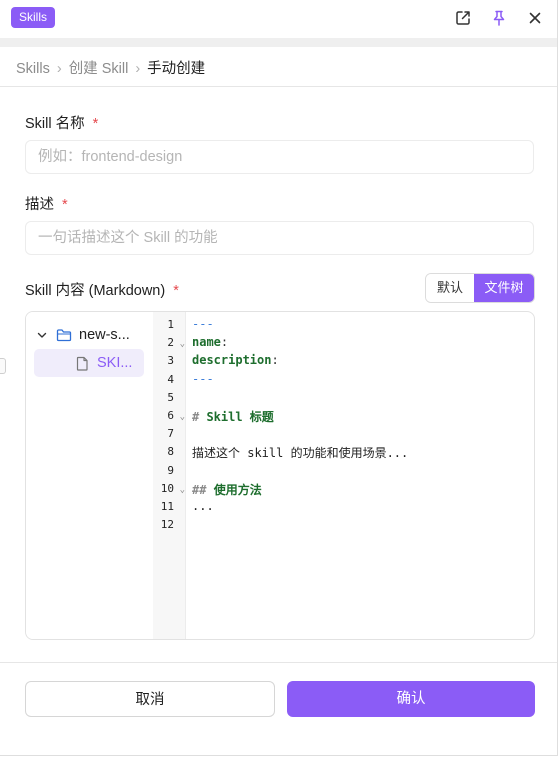 The height and width of the screenshot is (757, 559). What do you see at coordinates (411, 699) in the screenshot?
I see `confirm-button: 确认` at bounding box center [411, 699].